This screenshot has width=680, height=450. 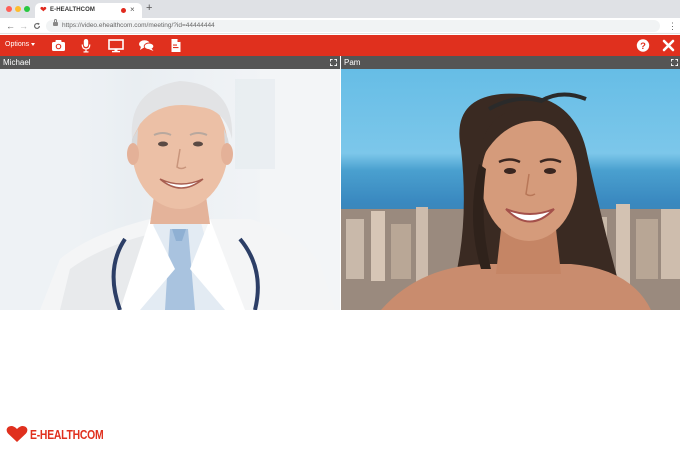 What do you see at coordinates (17, 62) in the screenshot?
I see `participant-name: Michael` at bounding box center [17, 62].